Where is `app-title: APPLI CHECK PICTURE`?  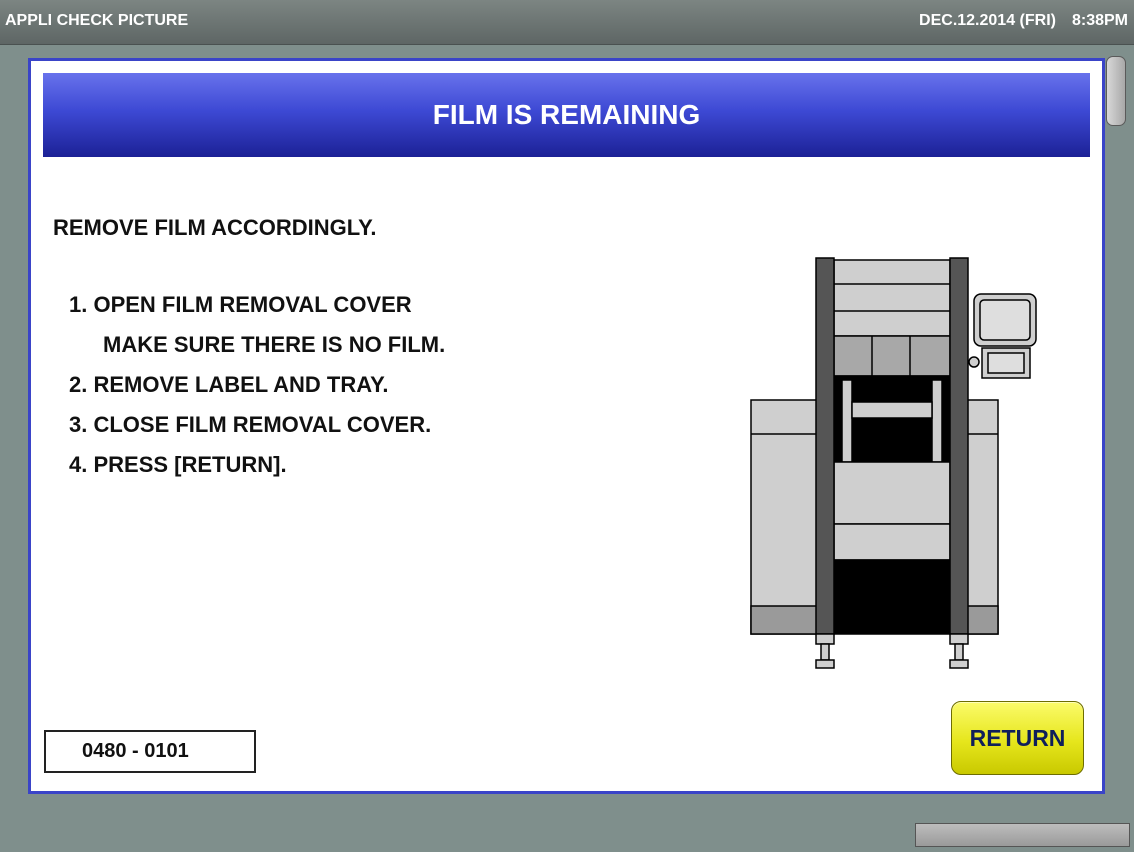 app-title: APPLI CHECK PICTURE is located at coordinates (97, 20).